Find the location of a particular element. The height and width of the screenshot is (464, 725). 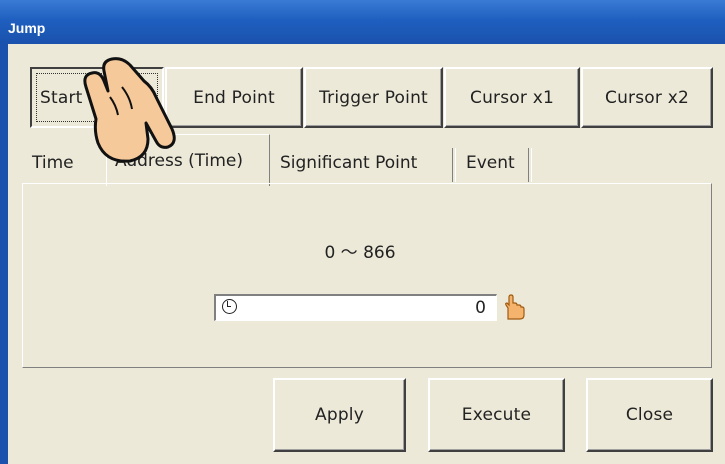

window-frame is located at coordinates (4, 254).